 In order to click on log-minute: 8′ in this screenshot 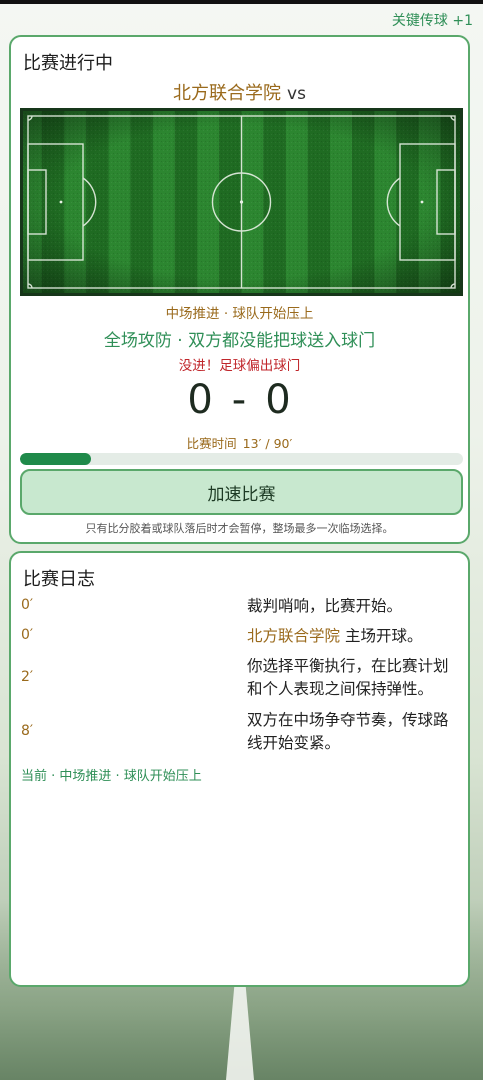, I will do `click(27, 731)`.